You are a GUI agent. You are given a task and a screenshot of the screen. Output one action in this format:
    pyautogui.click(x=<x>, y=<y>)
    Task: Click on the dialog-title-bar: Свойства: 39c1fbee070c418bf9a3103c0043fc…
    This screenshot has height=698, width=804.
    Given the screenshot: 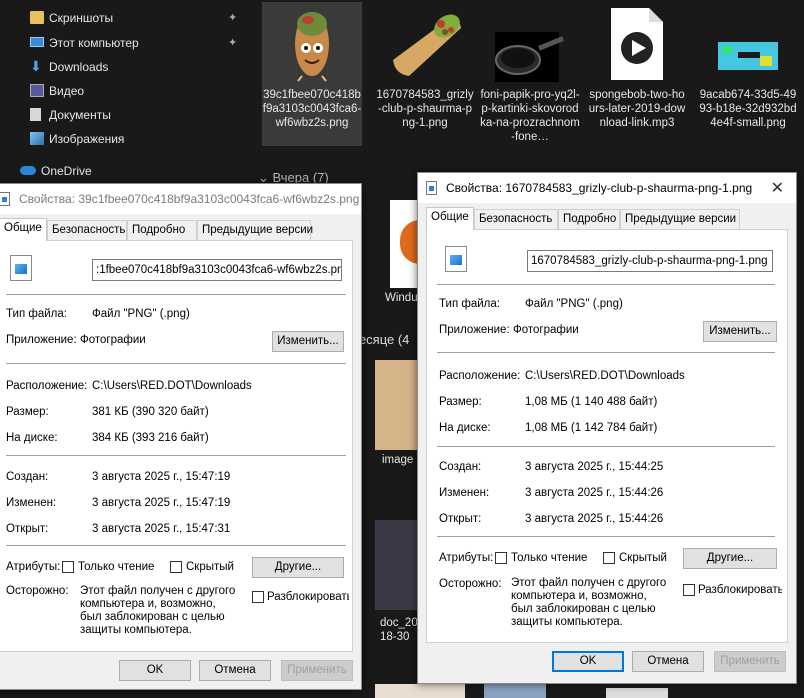 What is the action you would take?
    pyautogui.click(x=180, y=199)
    